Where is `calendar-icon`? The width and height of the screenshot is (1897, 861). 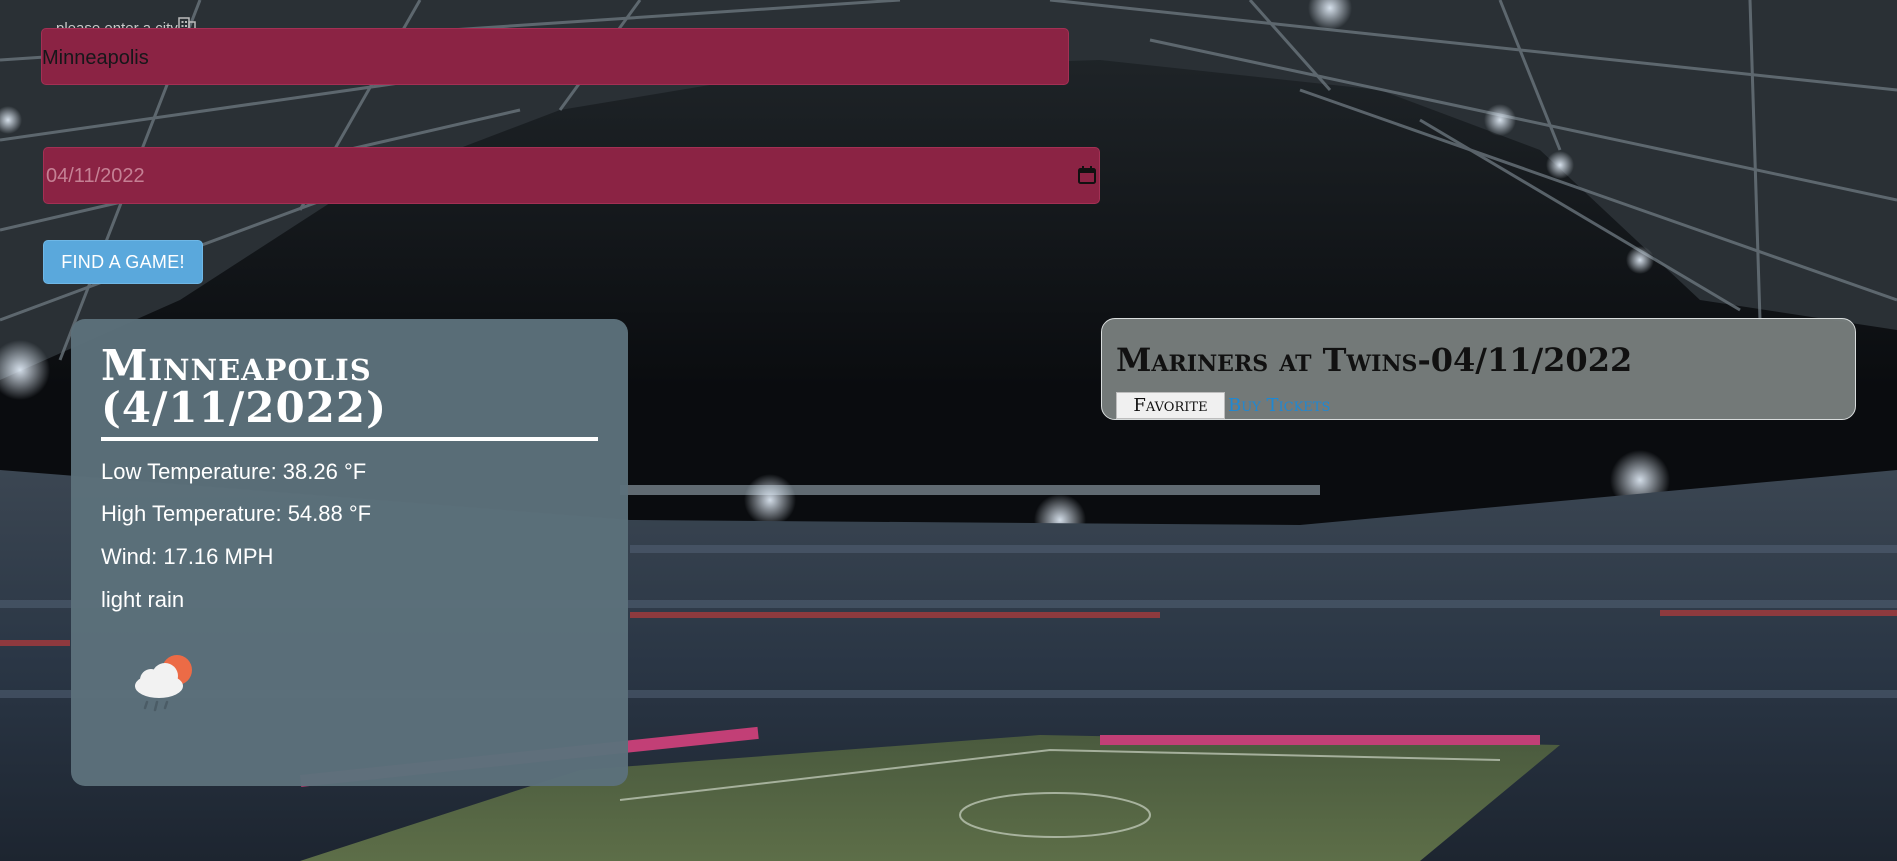 calendar-icon is located at coordinates (1087, 175).